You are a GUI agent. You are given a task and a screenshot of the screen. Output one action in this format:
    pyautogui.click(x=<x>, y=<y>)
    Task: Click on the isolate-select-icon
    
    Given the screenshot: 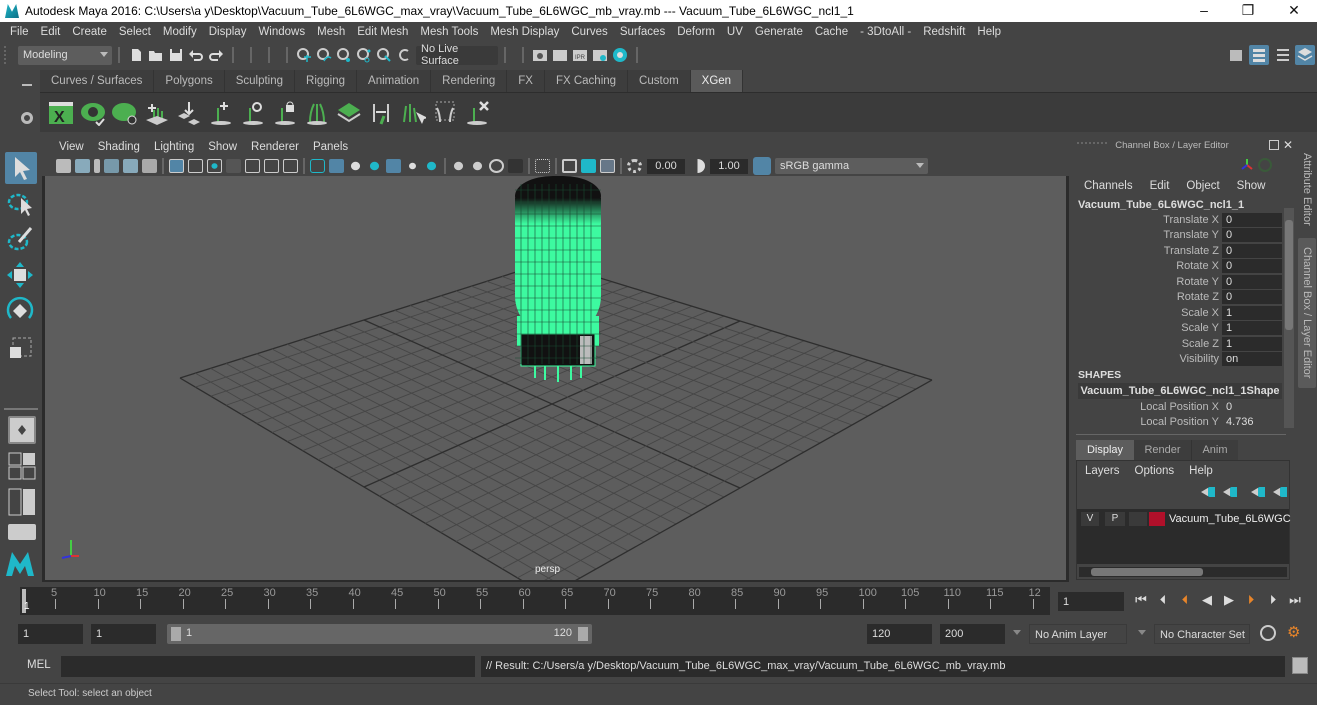 What is the action you would take?
    pyautogui.click(x=515, y=166)
    